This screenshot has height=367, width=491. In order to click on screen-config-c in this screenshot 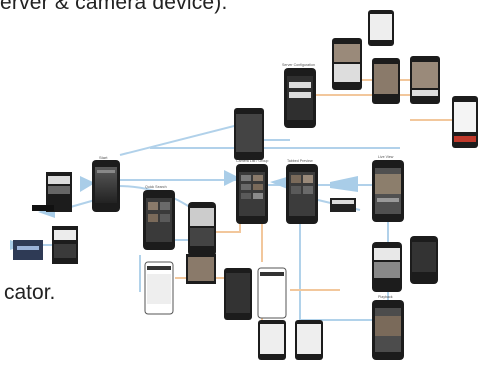, I will do `click(381, 28)`.